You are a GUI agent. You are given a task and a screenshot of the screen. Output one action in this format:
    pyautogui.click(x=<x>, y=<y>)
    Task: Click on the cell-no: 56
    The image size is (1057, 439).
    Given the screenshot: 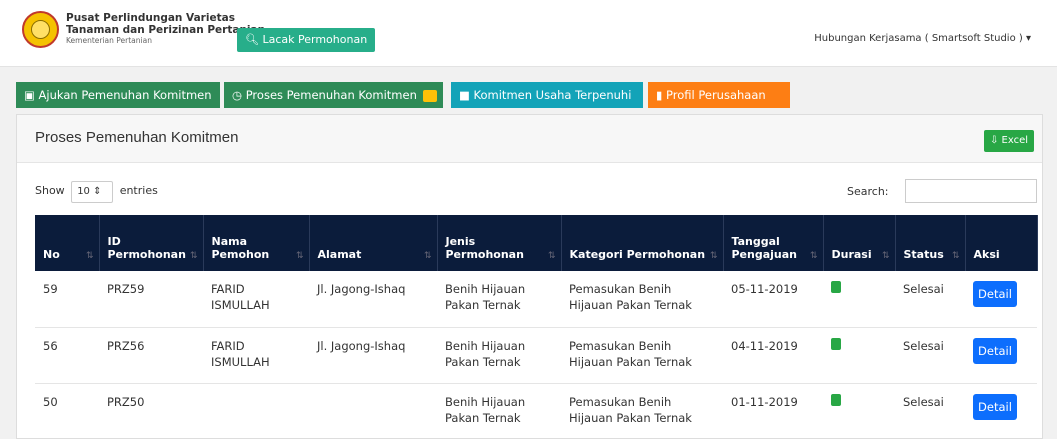 What is the action you would take?
    pyautogui.click(x=67, y=355)
    